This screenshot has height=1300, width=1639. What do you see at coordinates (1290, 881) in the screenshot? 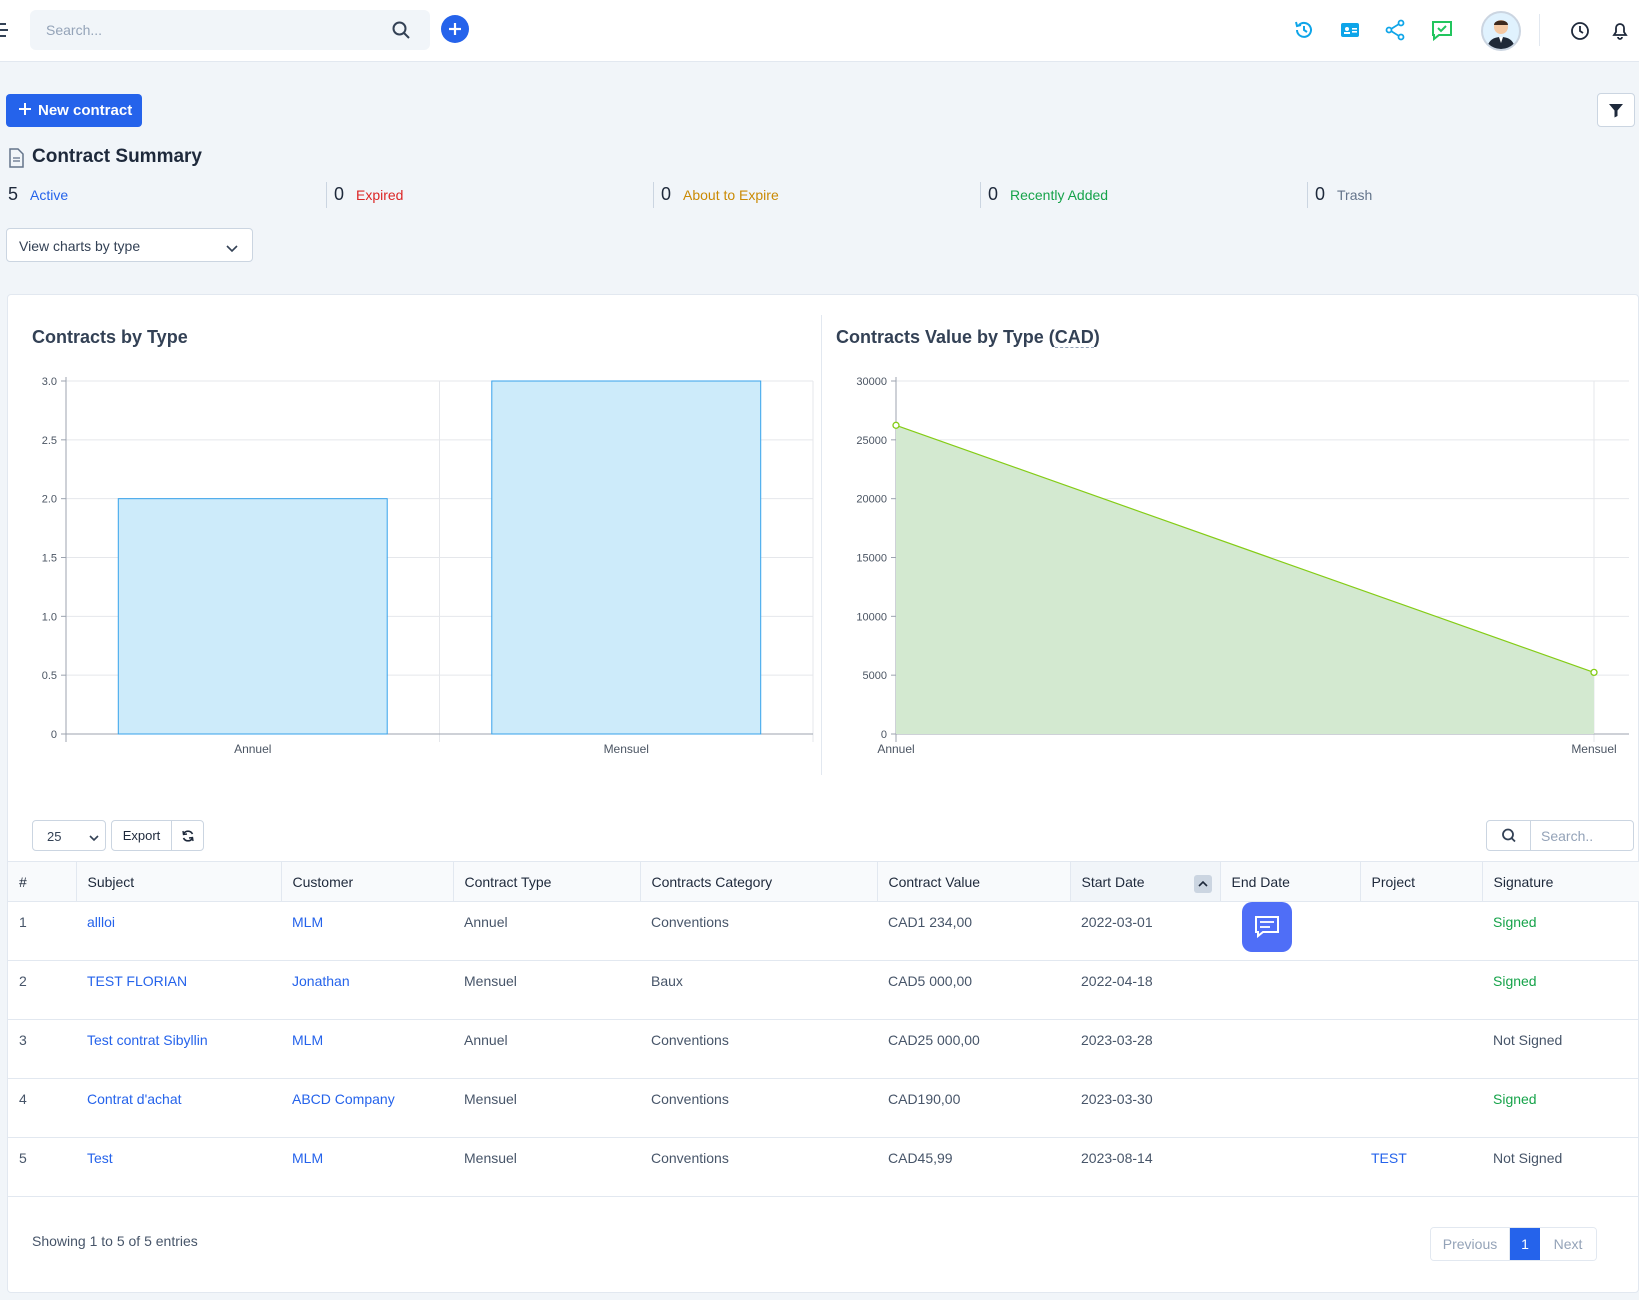
I see `column-header-end-date: End Date` at bounding box center [1290, 881].